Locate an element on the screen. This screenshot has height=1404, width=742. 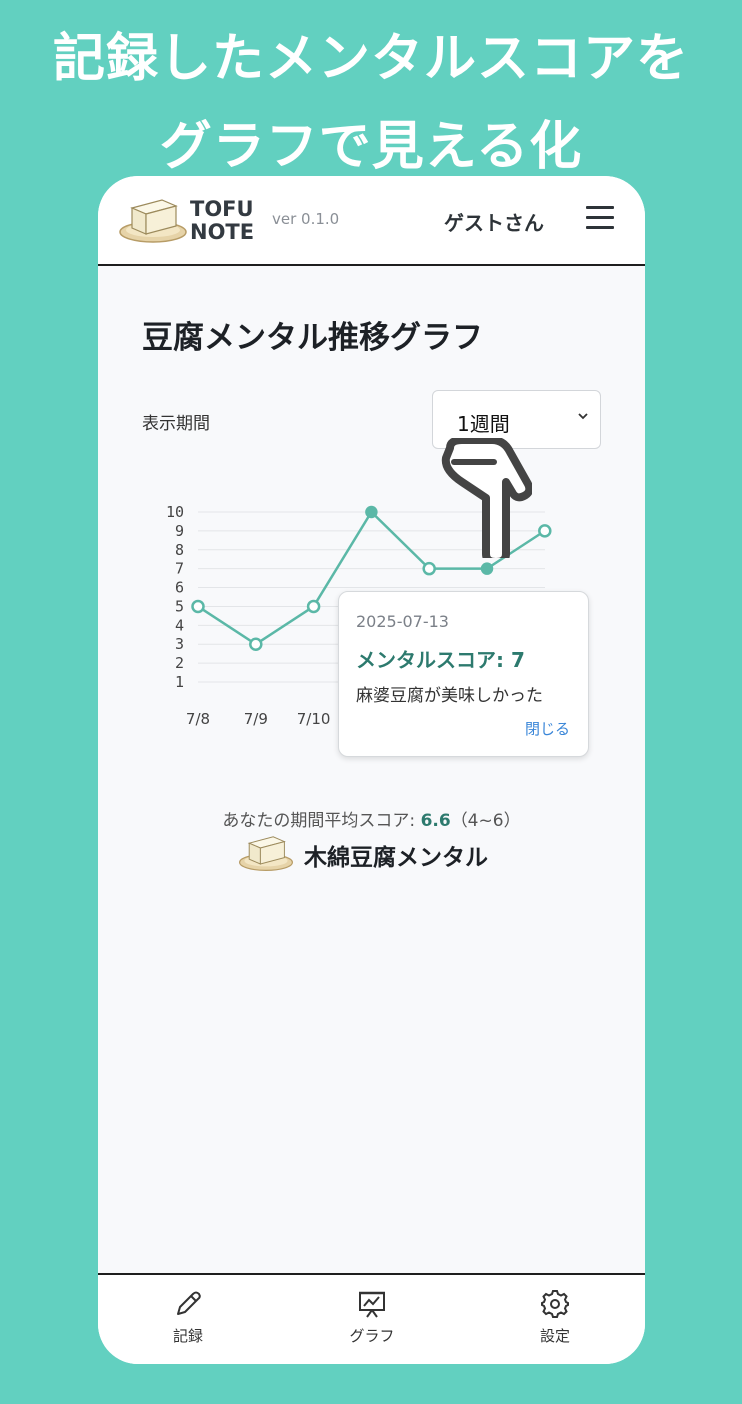
nav-settings: 設定 is located at coordinates (555, 1317).